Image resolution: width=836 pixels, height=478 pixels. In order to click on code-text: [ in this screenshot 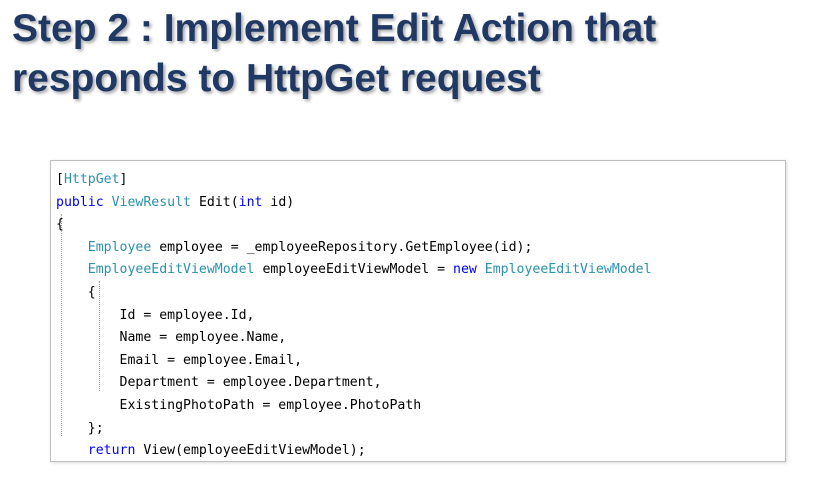, I will do `click(60, 179)`.